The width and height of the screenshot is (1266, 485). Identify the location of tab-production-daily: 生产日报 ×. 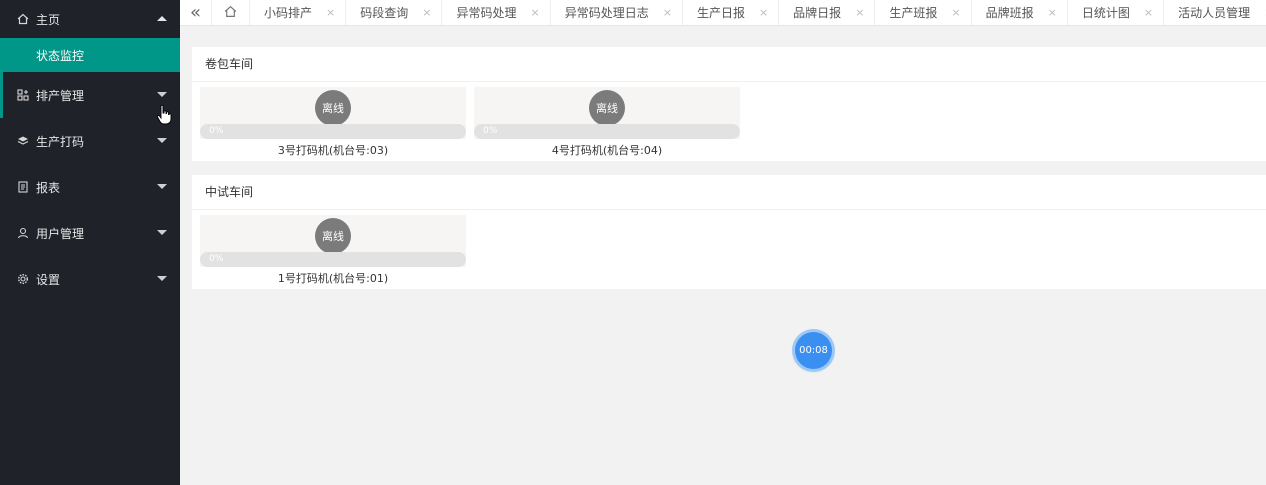
(731, 12).